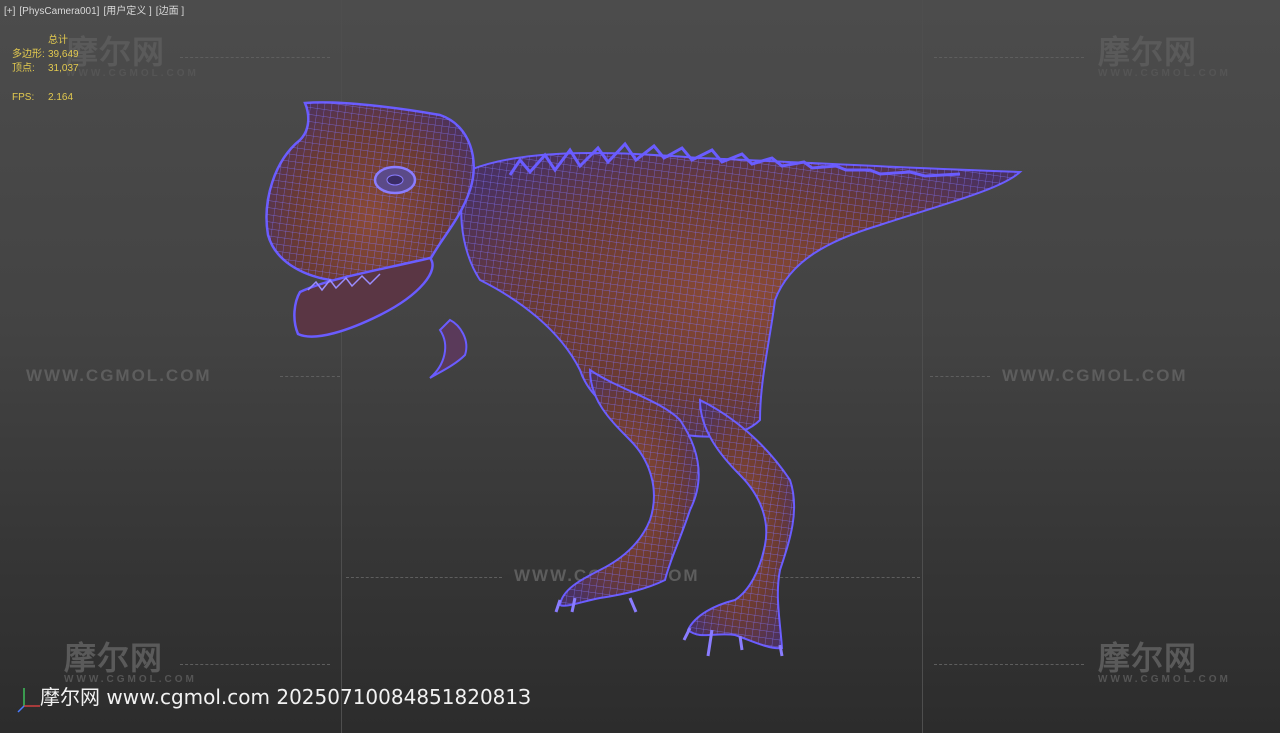 This screenshot has width=1280, height=733. I want to click on dino-arm, so click(448, 348).